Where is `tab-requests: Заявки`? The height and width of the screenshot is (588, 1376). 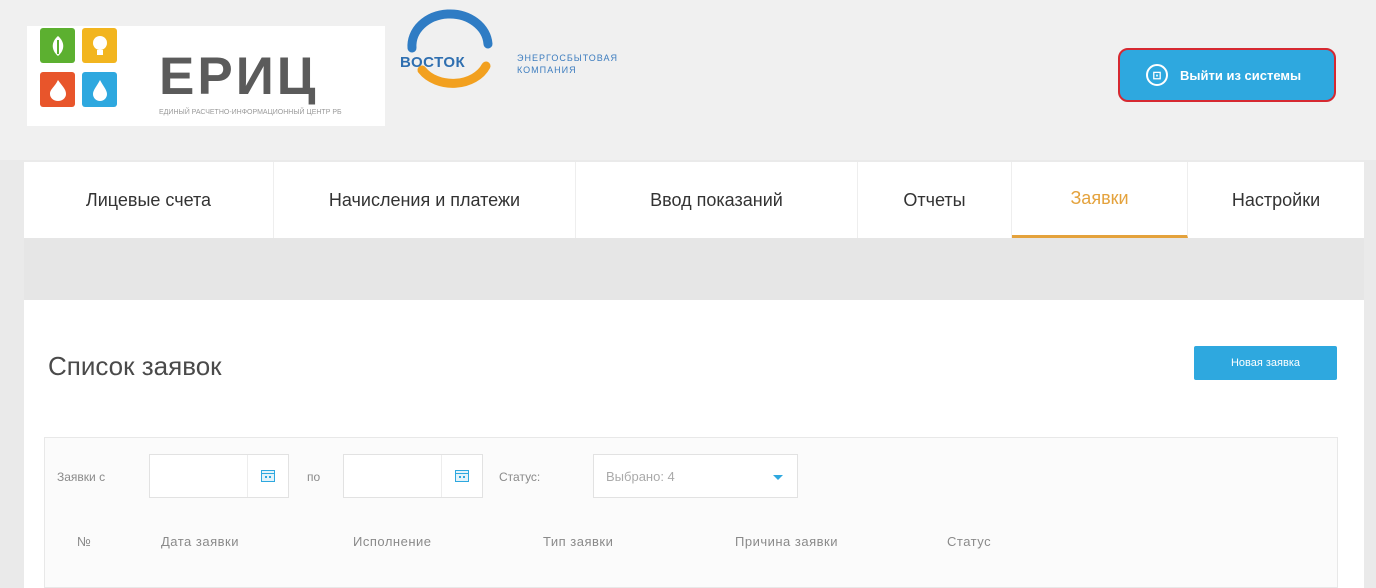 tab-requests: Заявки is located at coordinates (1100, 200).